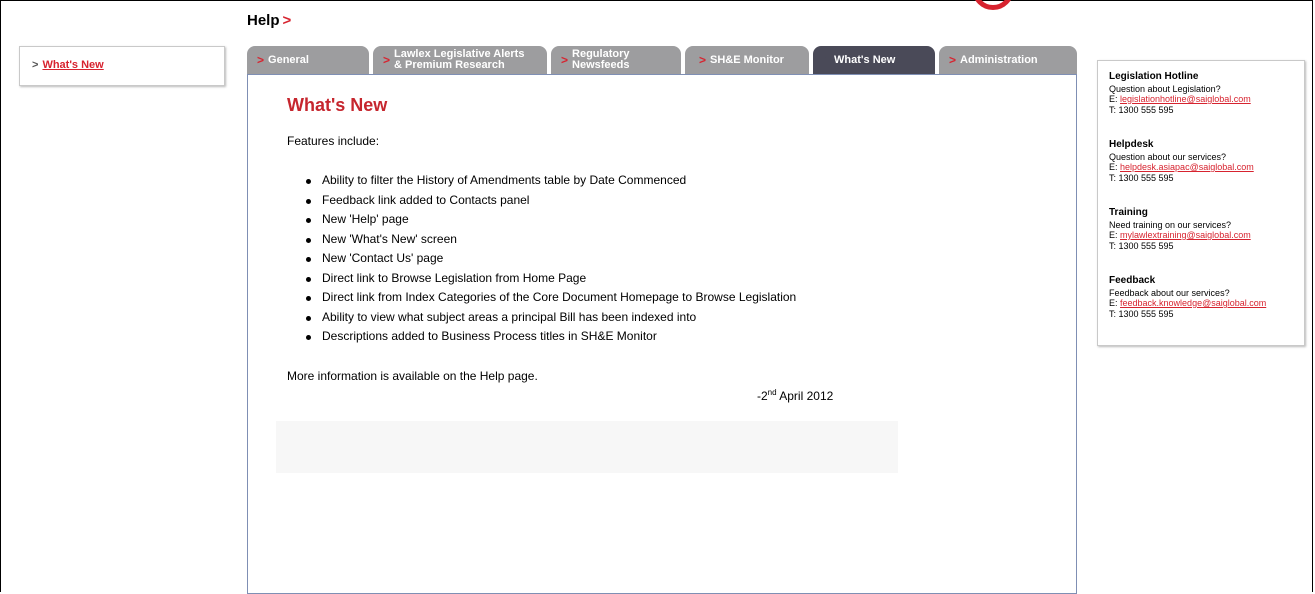 The width and height of the screenshot is (1315, 594). I want to click on contact-email-line: E: legislationhotline@saiglobal.com, so click(1180, 99).